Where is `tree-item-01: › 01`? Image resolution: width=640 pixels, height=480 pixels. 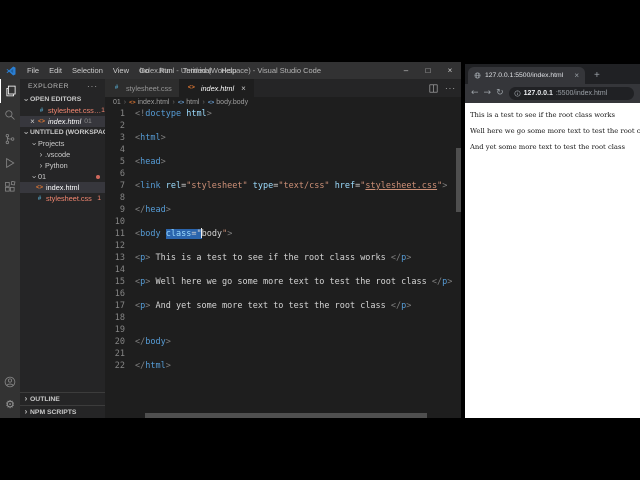 tree-item-01: › 01 is located at coordinates (62, 176).